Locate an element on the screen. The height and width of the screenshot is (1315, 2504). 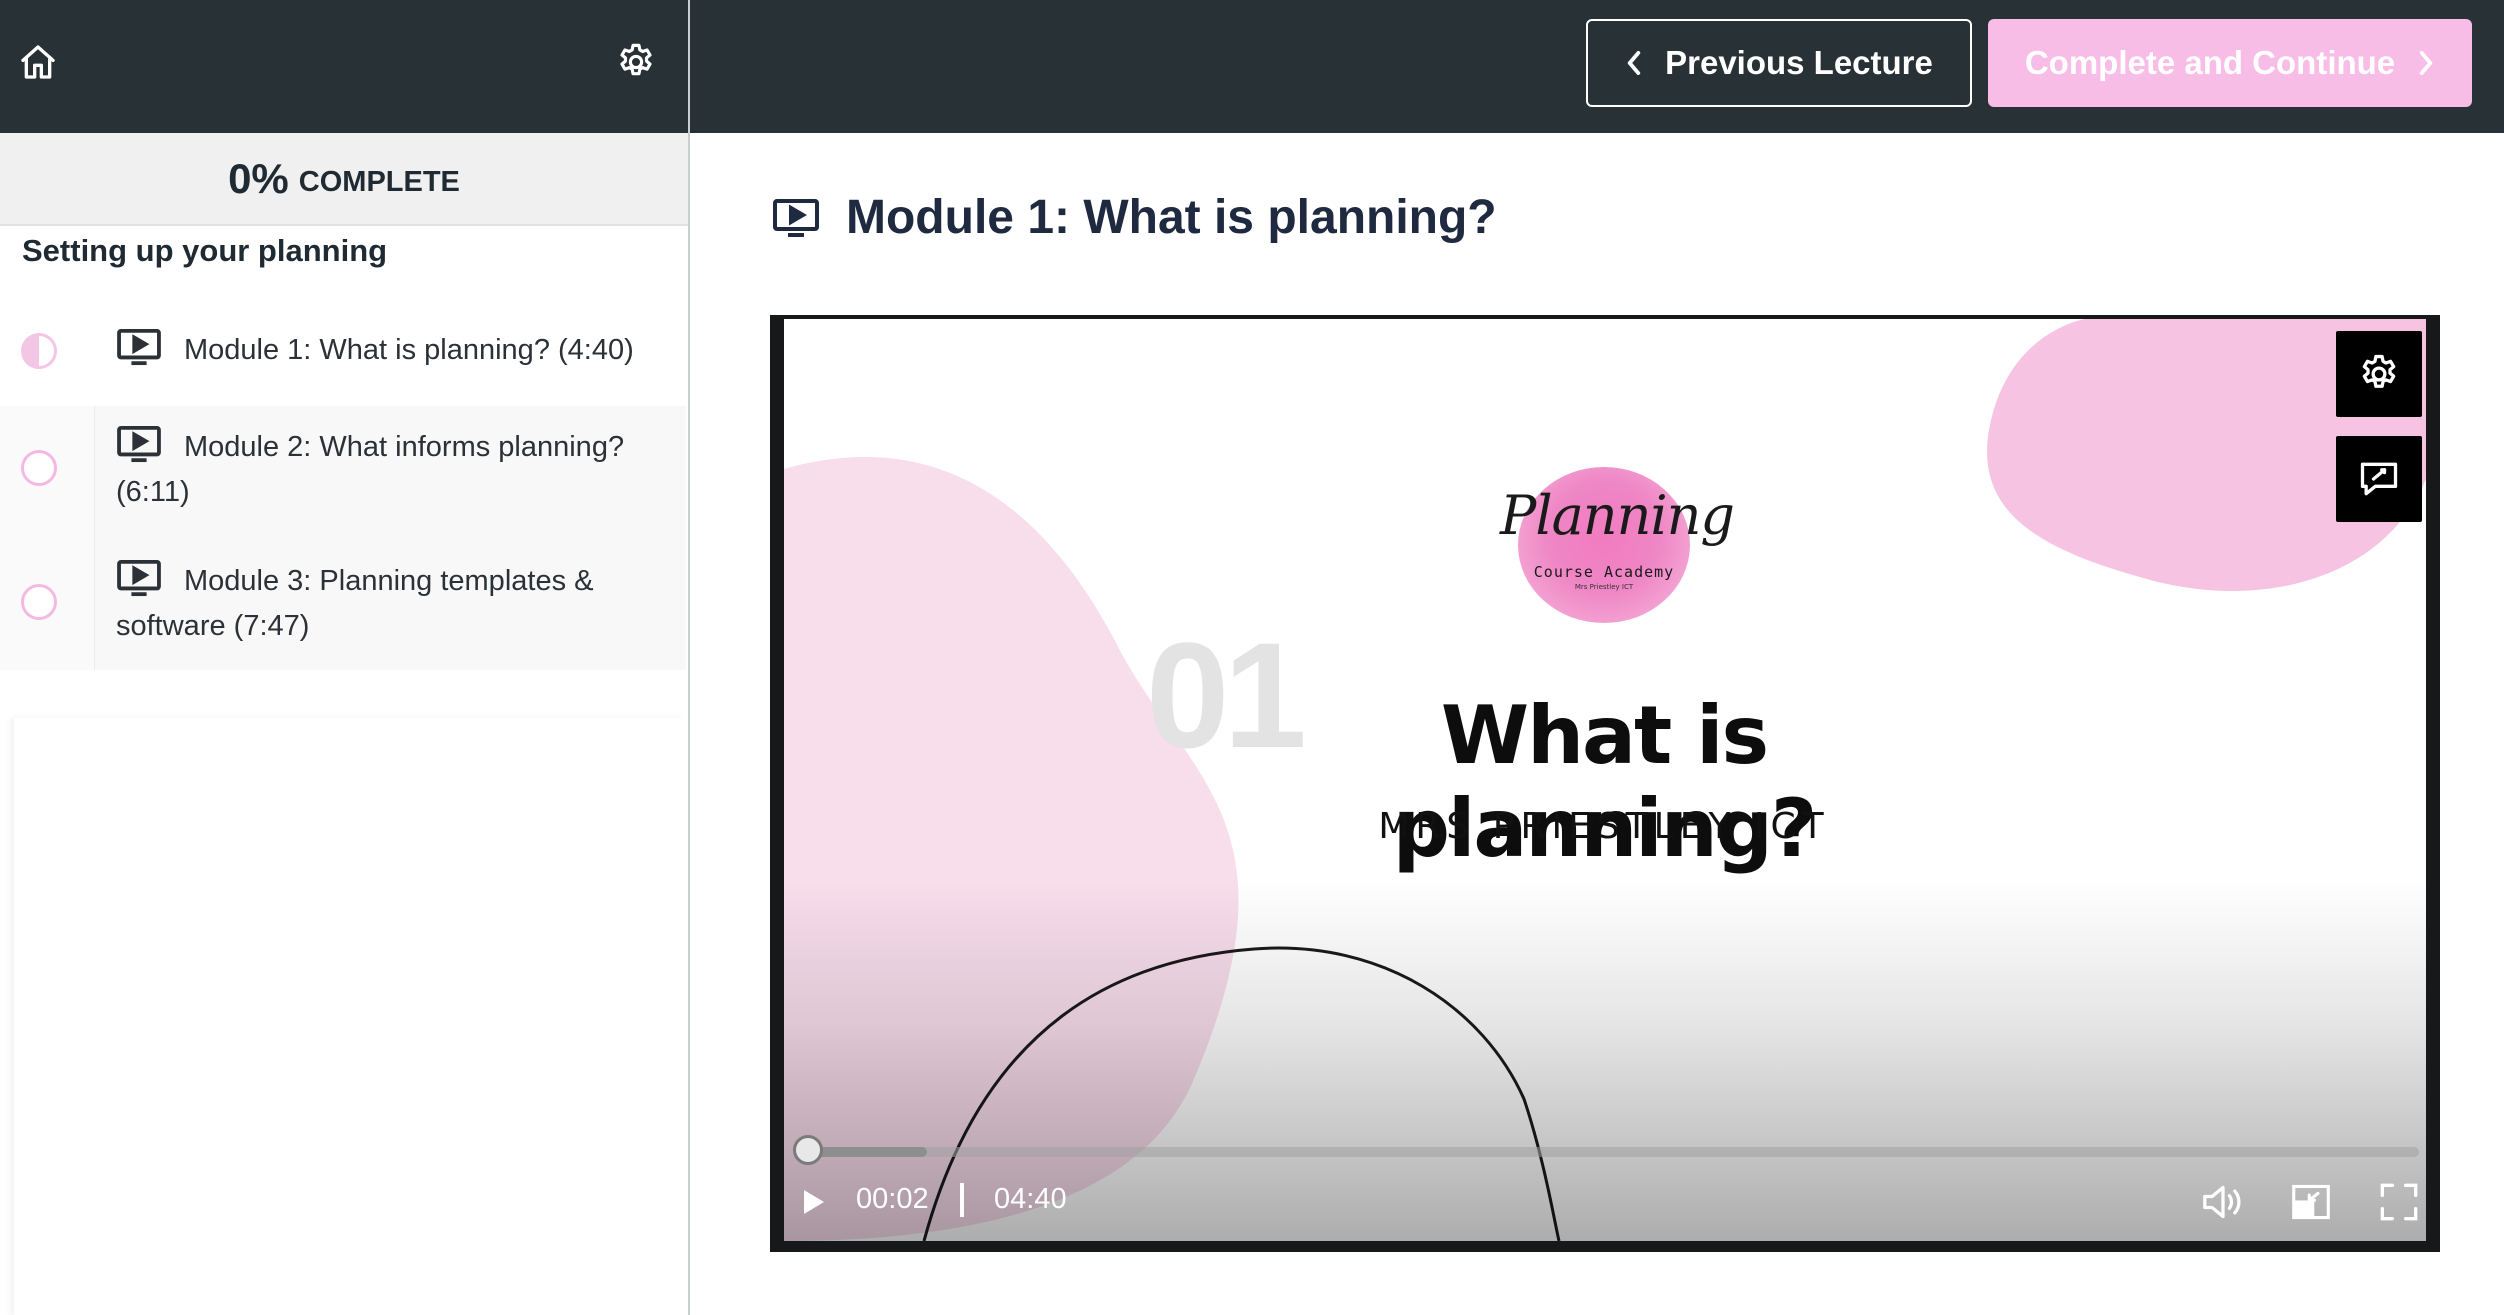
picture-in-picture-icon is located at coordinates (2311, 1202).